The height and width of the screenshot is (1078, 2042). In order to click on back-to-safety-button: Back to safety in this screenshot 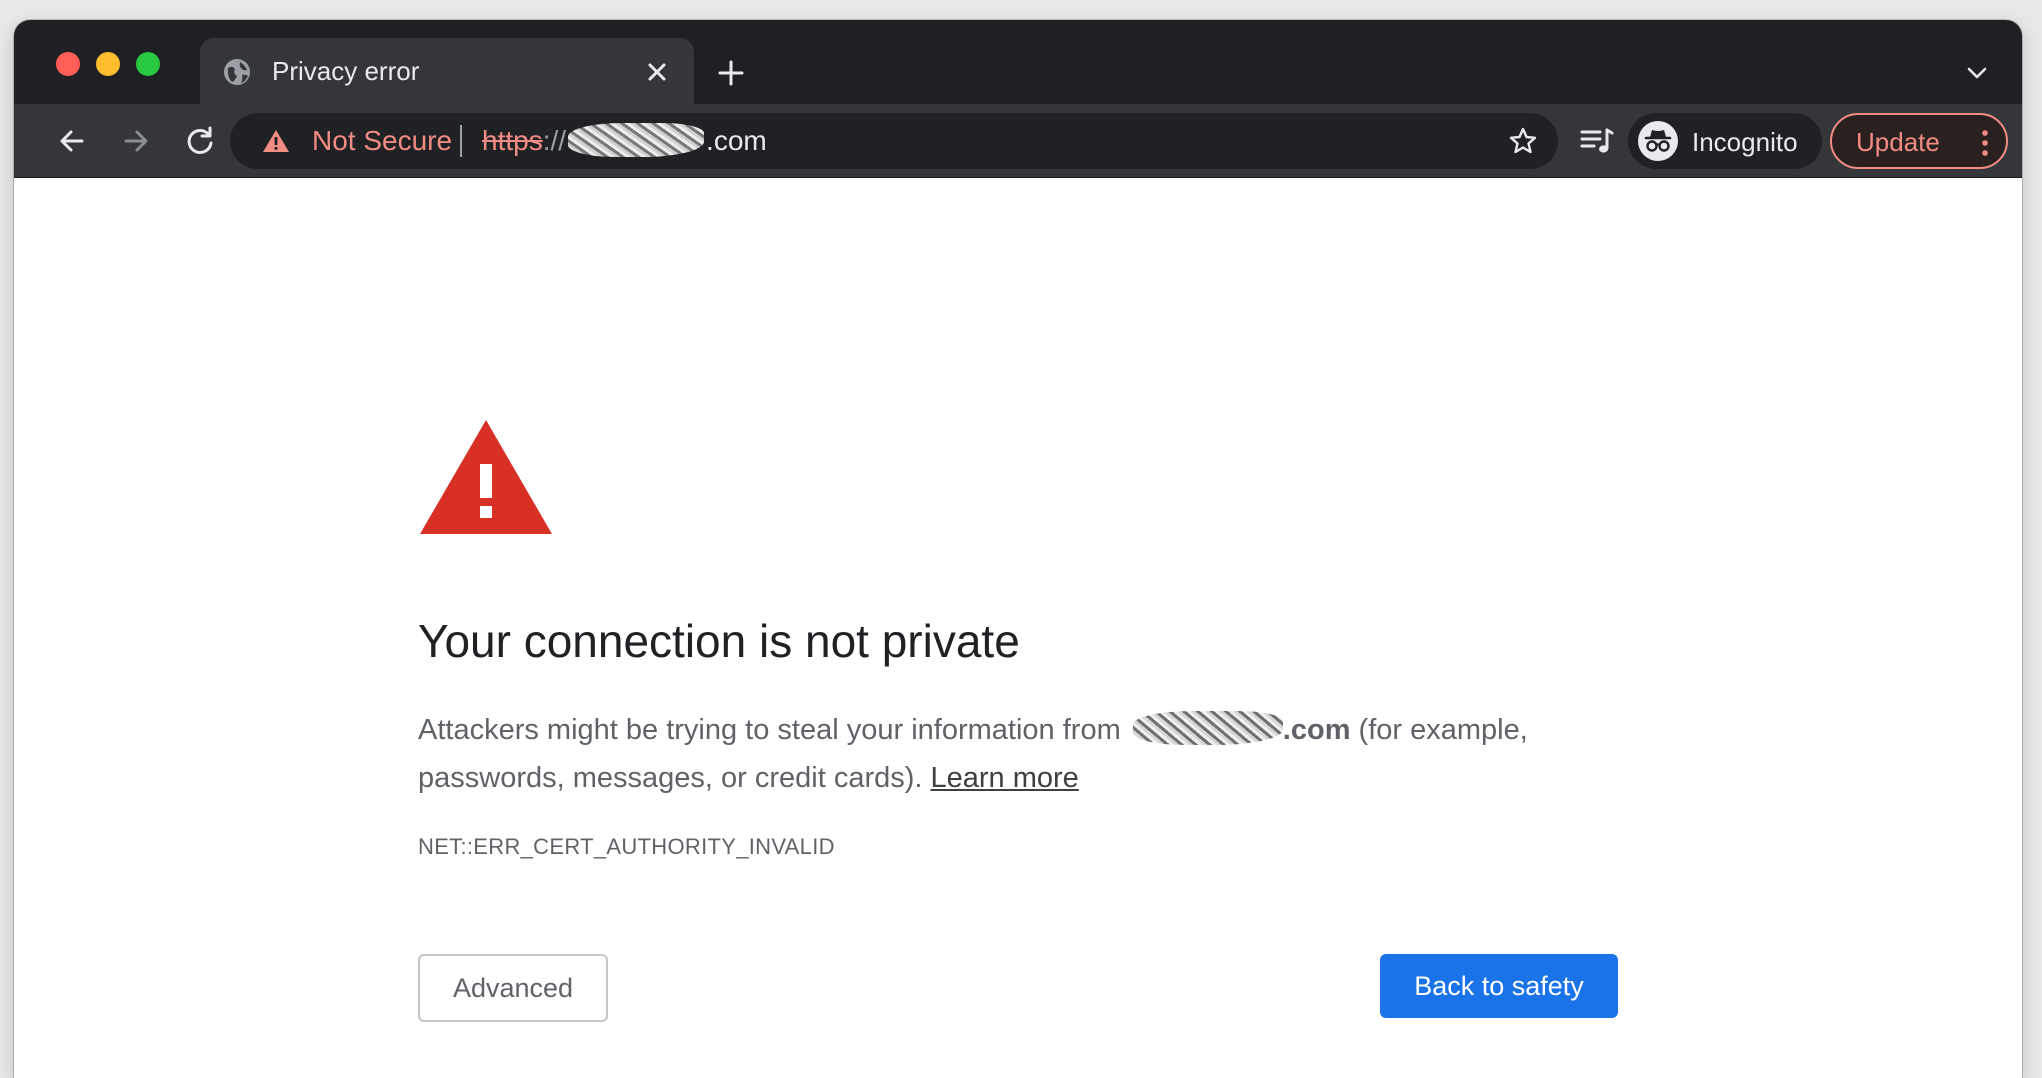, I will do `click(1499, 986)`.